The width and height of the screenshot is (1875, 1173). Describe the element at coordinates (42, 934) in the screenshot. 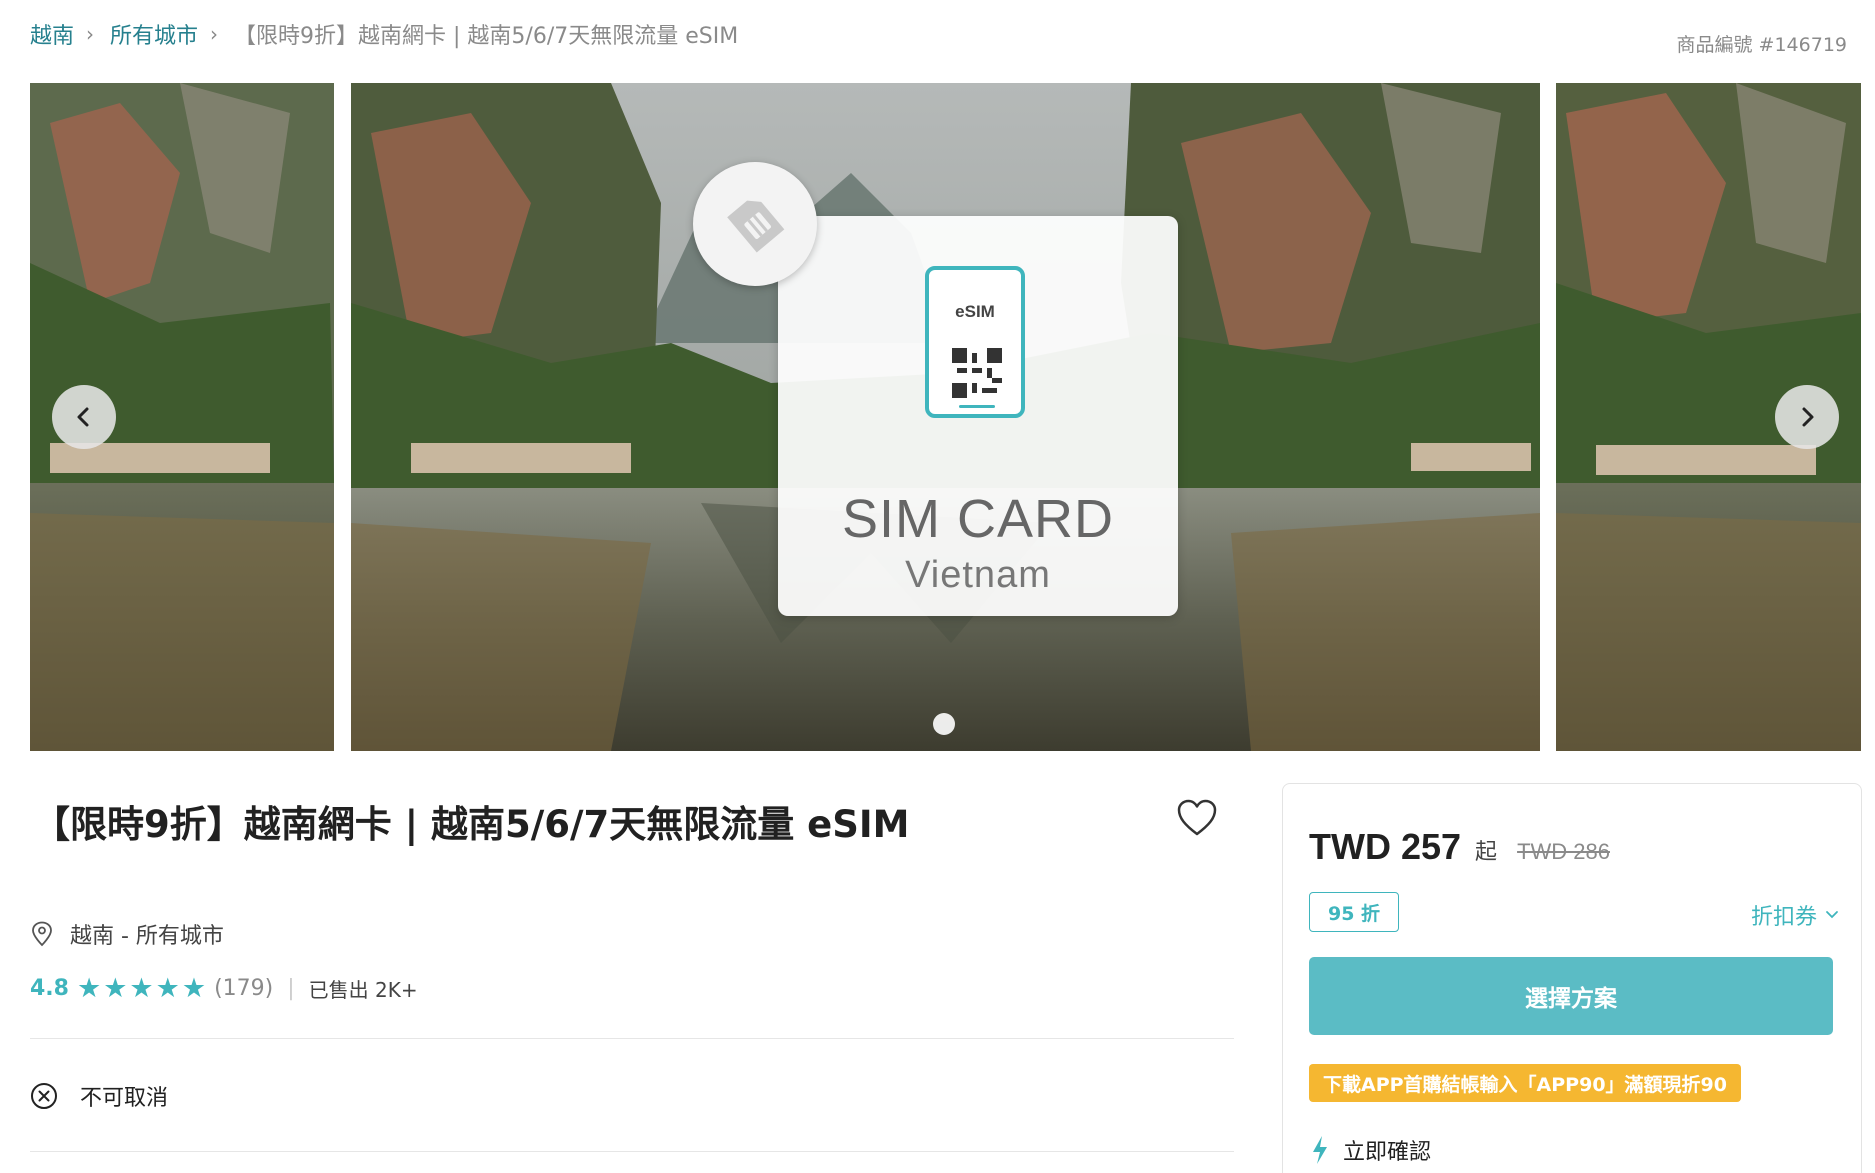

I see `location-pin-icon` at that location.